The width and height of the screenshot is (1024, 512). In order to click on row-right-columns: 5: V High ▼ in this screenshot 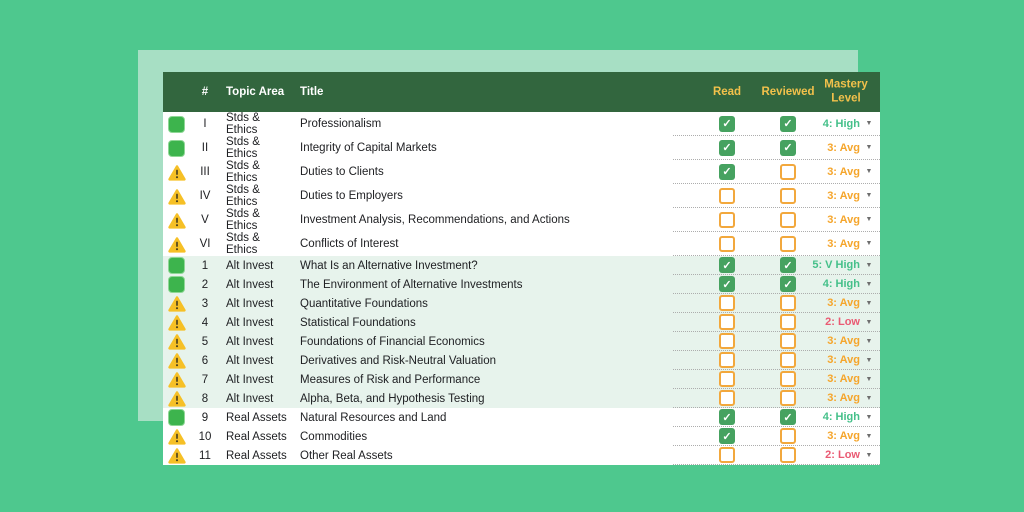, I will do `click(776, 265)`.